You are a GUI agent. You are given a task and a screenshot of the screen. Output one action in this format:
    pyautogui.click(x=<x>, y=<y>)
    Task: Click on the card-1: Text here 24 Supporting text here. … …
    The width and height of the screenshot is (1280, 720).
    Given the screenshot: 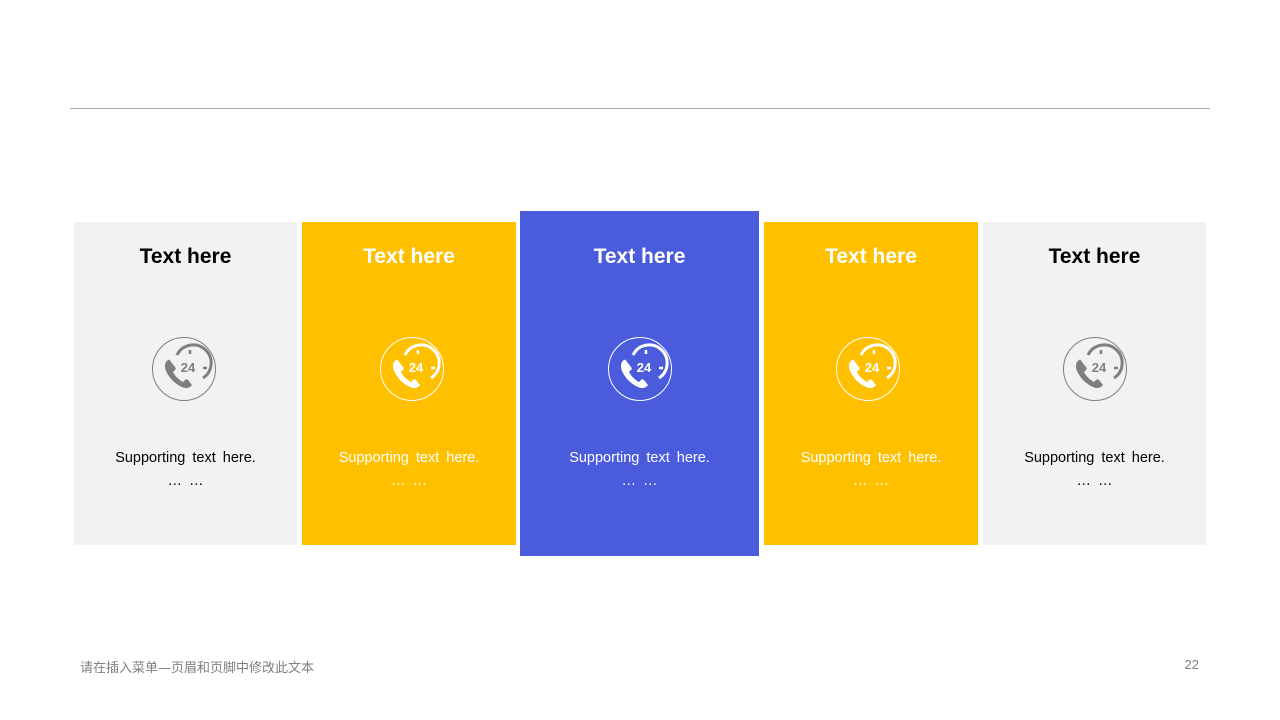 What is the action you would take?
    pyautogui.click(x=185, y=383)
    